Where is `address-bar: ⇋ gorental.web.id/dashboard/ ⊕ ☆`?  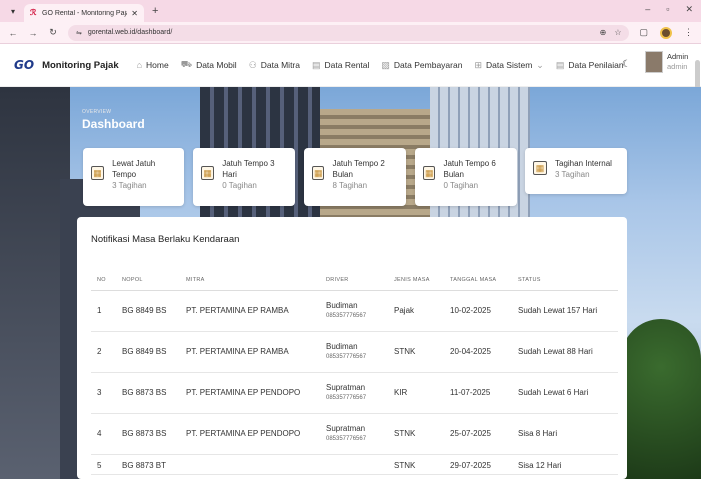
address-bar: ⇋ gorental.web.id/dashboard/ ⊕ ☆ is located at coordinates (349, 32).